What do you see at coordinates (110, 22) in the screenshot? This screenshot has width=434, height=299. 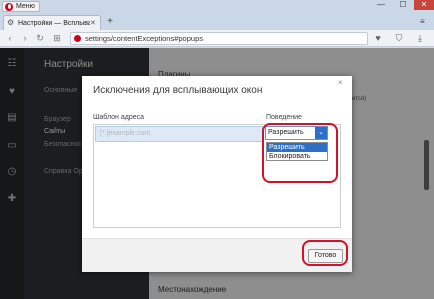 I see `new-tab-button: +` at bounding box center [110, 22].